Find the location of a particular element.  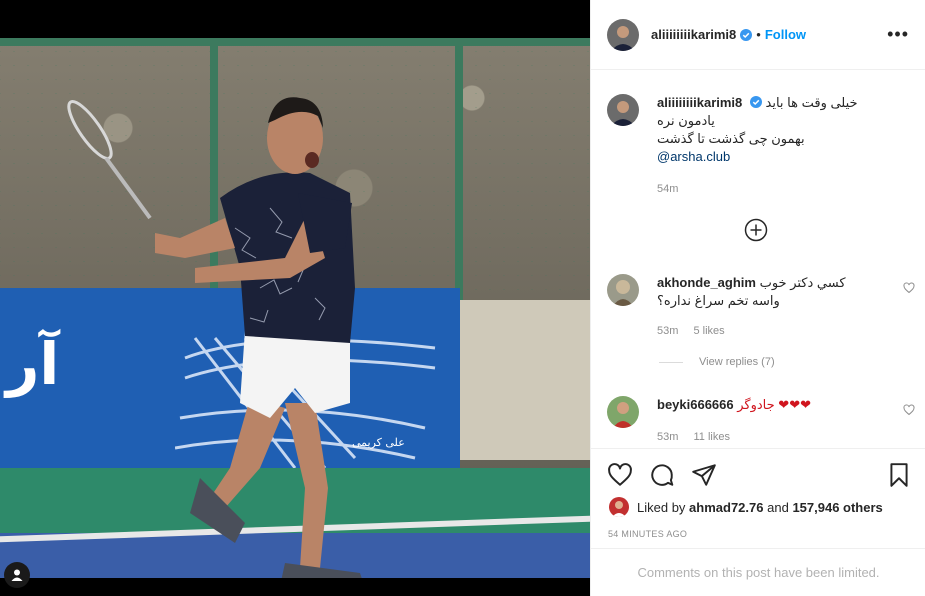

replies-divider is located at coordinates (671, 362).